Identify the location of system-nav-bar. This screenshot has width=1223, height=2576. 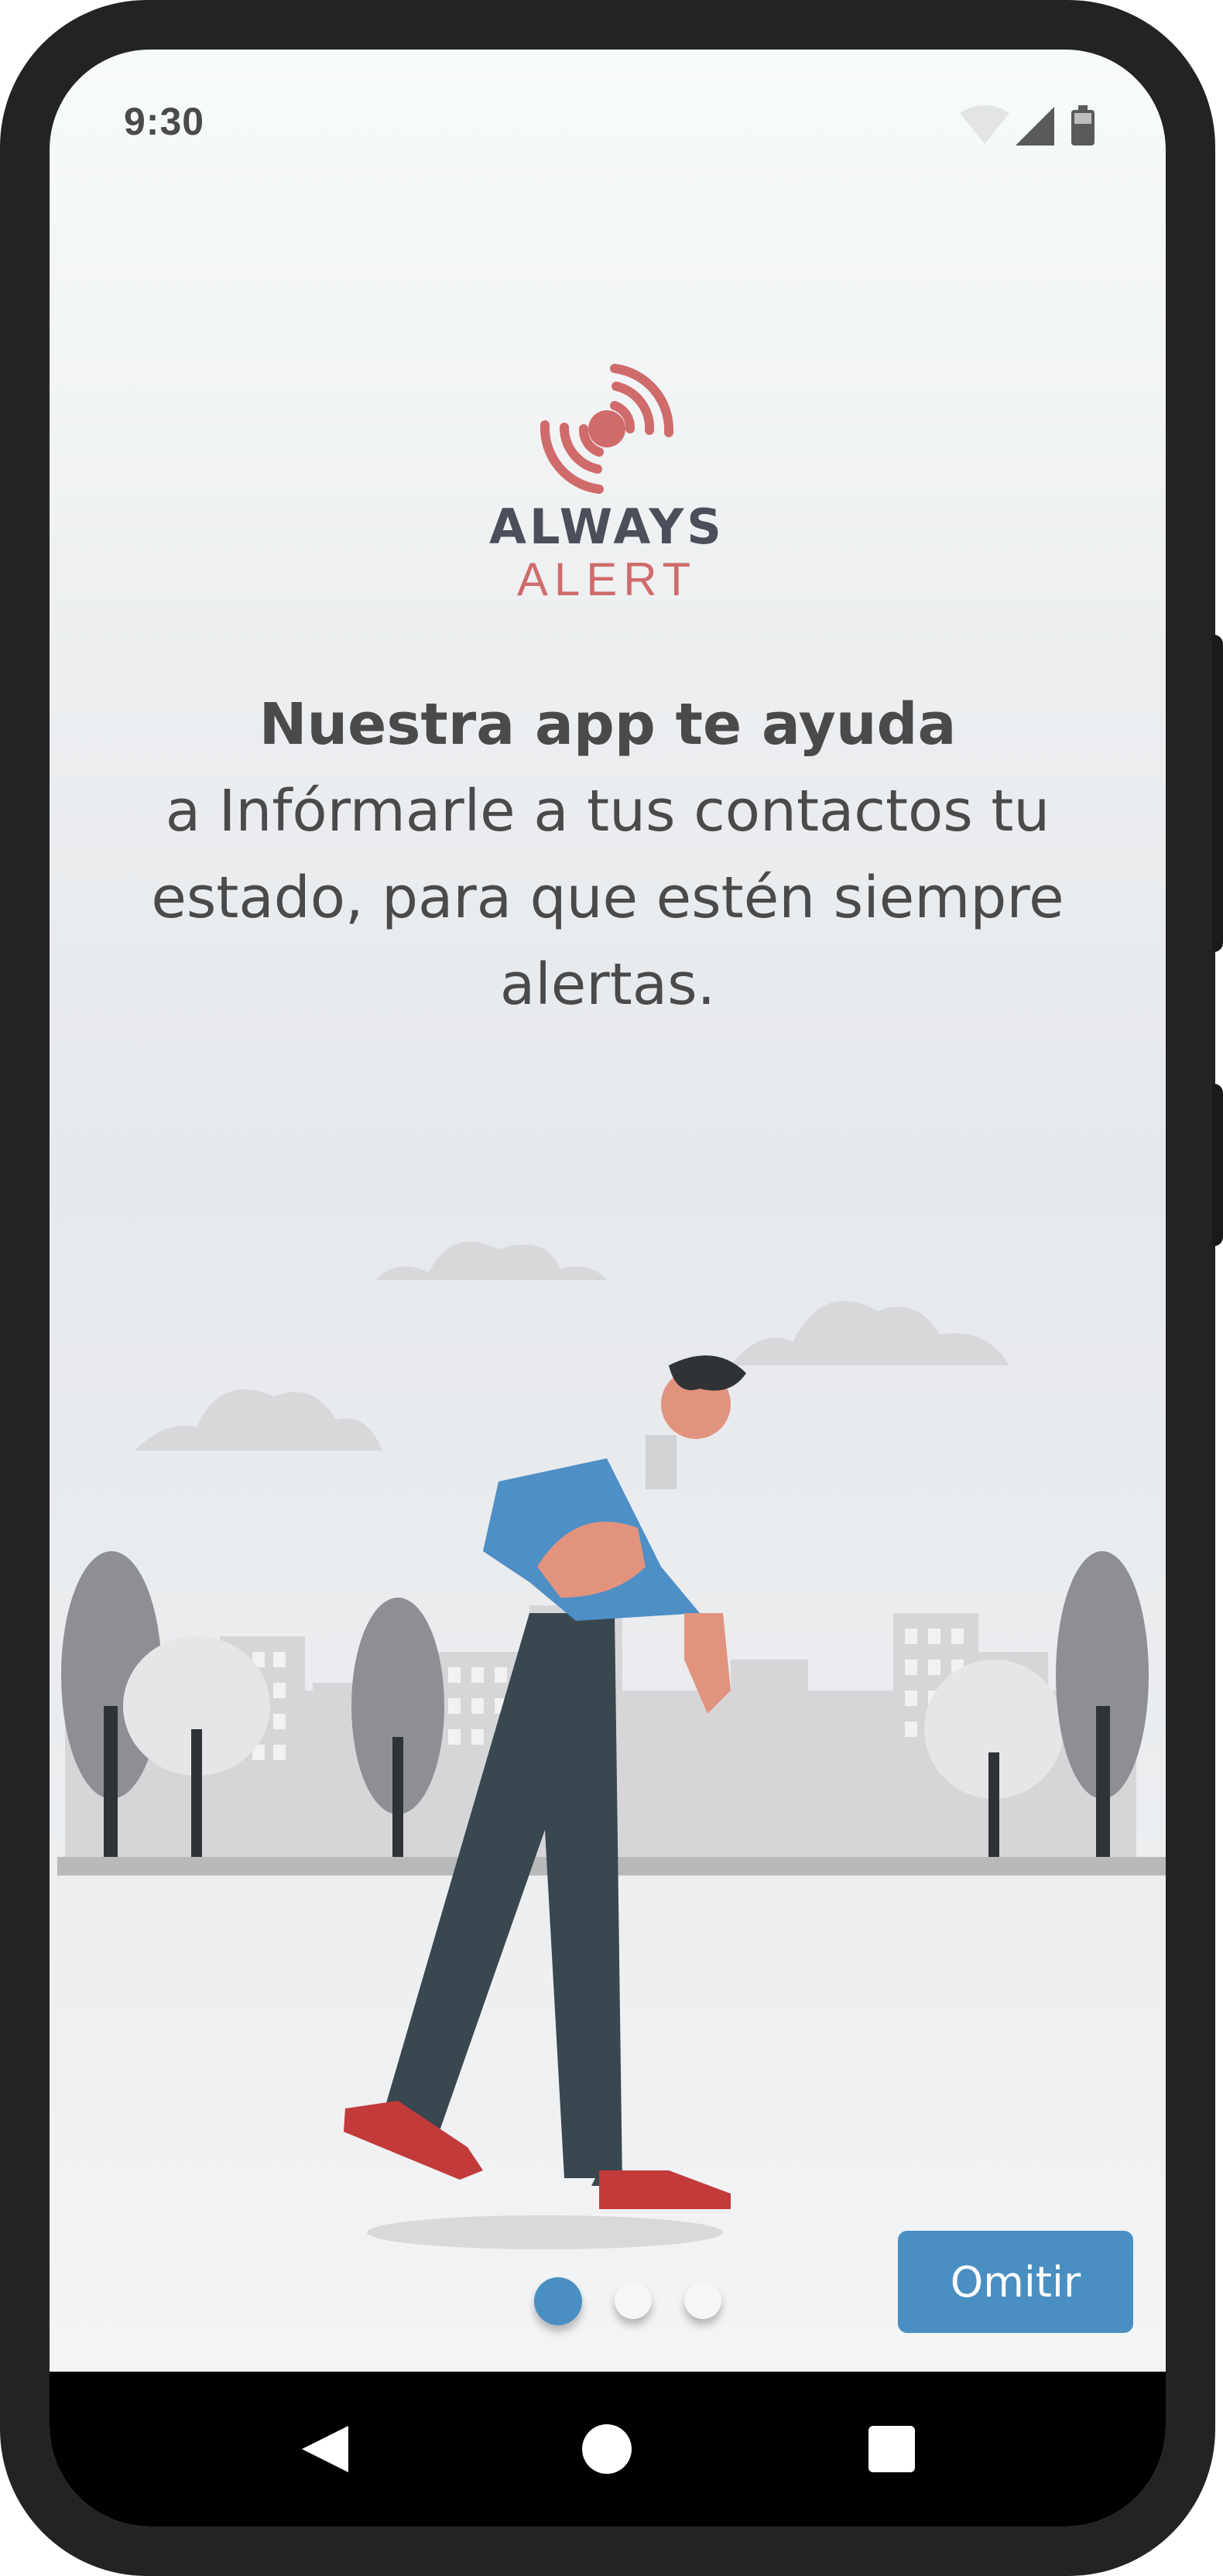
(608, 2449).